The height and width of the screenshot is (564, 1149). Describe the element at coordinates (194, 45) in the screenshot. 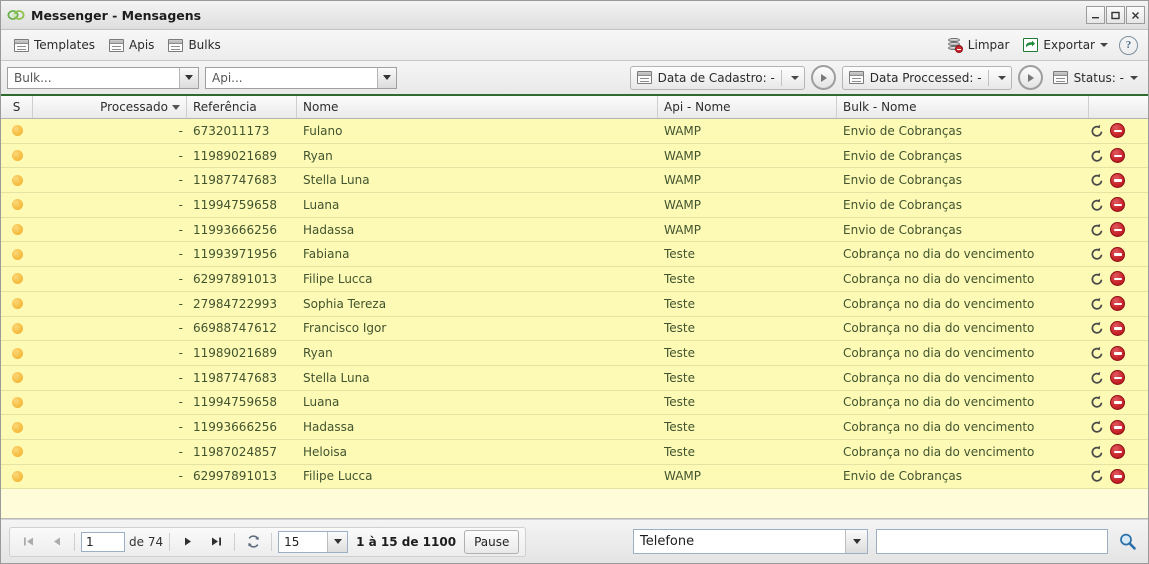

I see `bulks-button: Bulks` at that location.